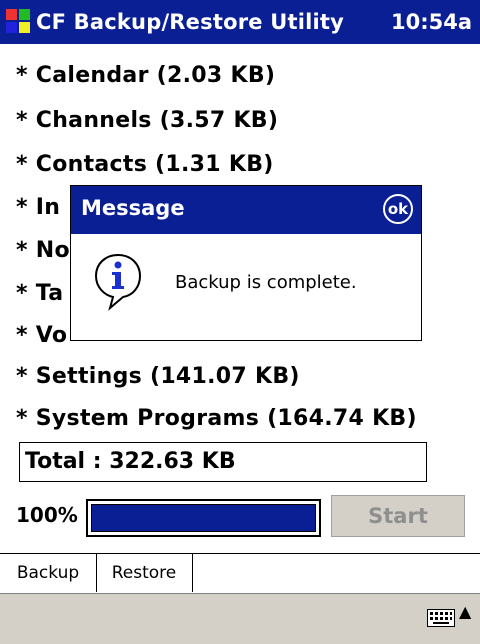 Image resolution: width=480 pixels, height=644 pixels. What do you see at coordinates (38, 207) in the screenshot?
I see `list-item: * In` at bounding box center [38, 207].